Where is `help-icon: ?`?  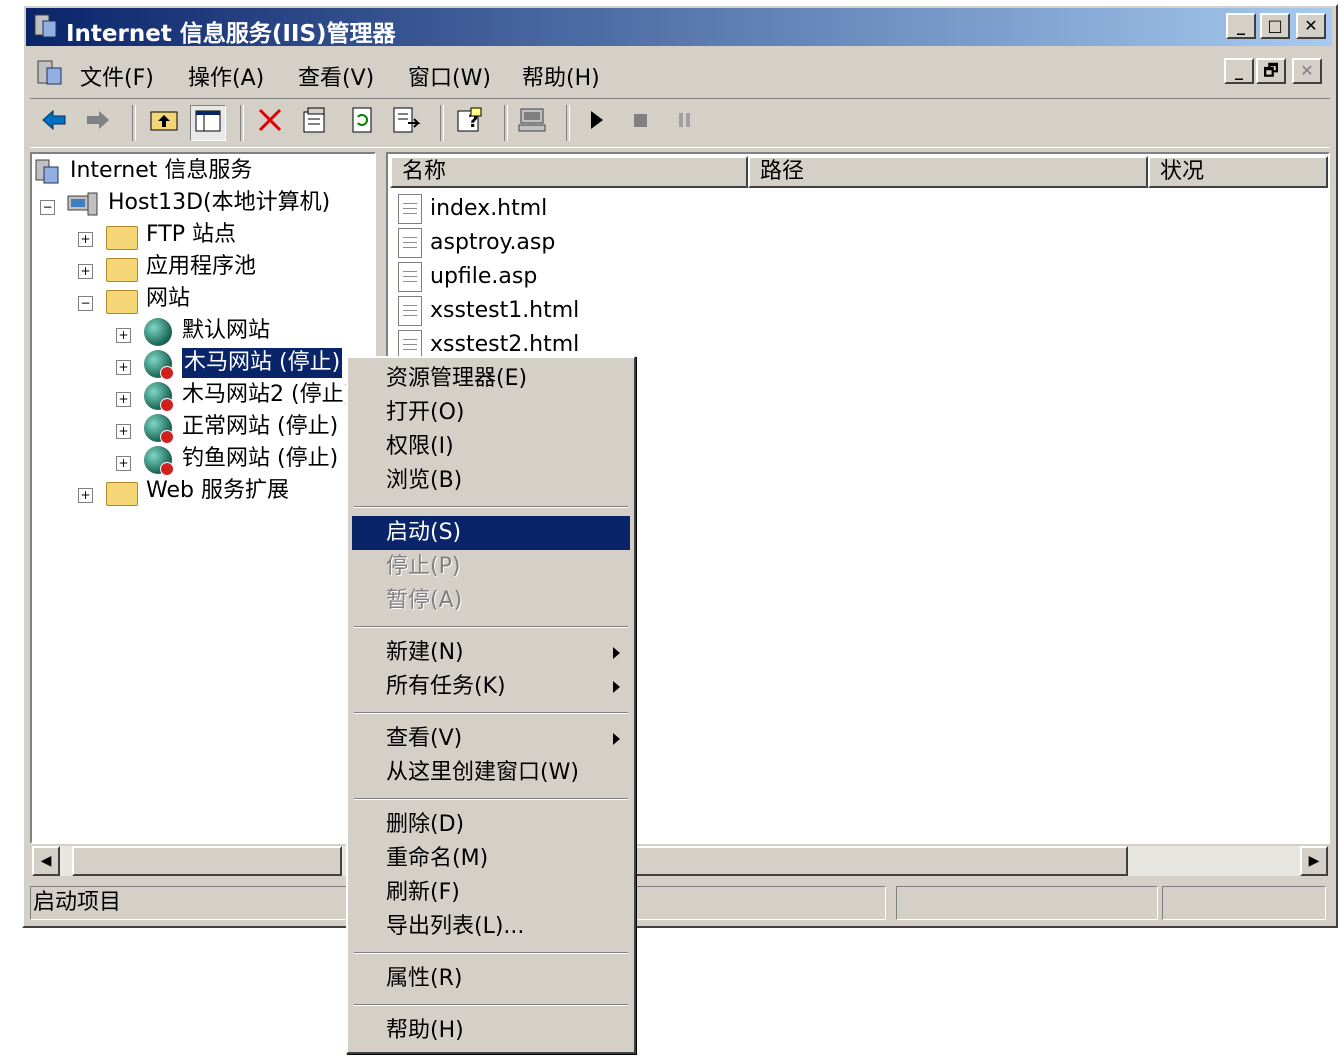 help-icon: ? is located at coordinates (470, 123).